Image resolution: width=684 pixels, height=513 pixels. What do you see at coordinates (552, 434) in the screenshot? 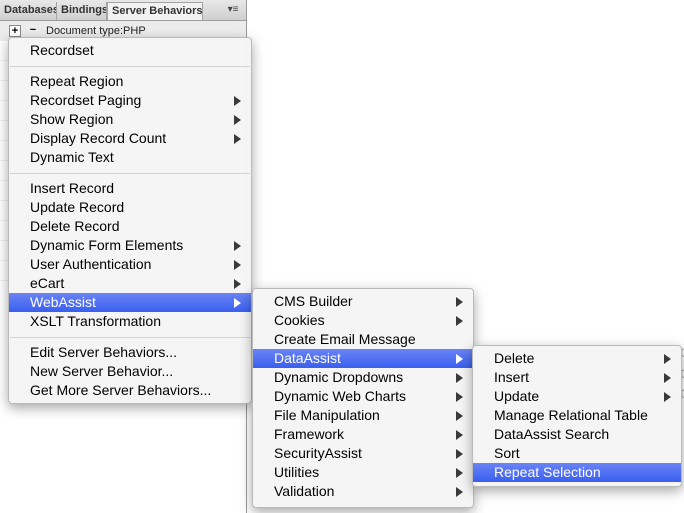
I see `menu-item-label: DataAssist Search` at bounding box center [552, 434].